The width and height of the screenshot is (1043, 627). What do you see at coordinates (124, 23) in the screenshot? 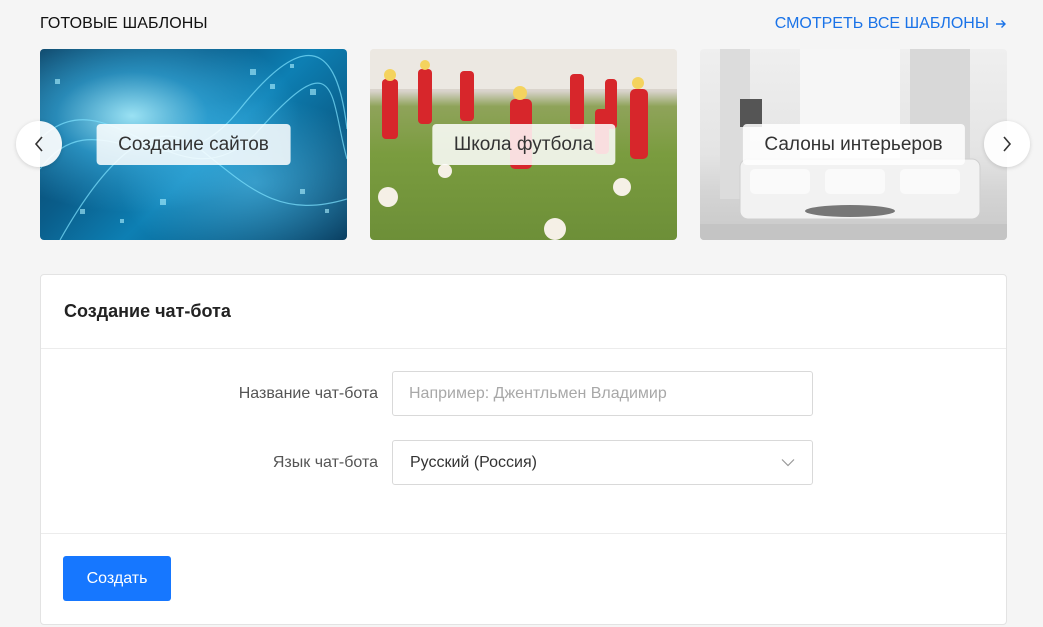
I see `templates-title: ГОТОВЫЕ ШАБЛОНЫ` at bounding box center [124, 23].